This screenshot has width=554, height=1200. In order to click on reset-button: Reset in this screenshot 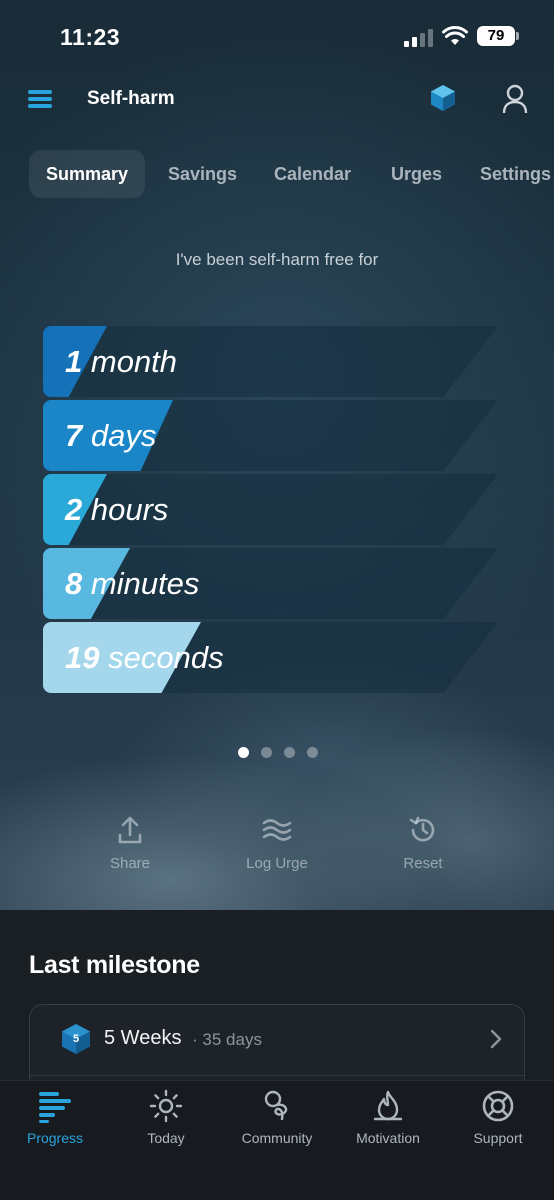, I will do `click(423, 843)`.